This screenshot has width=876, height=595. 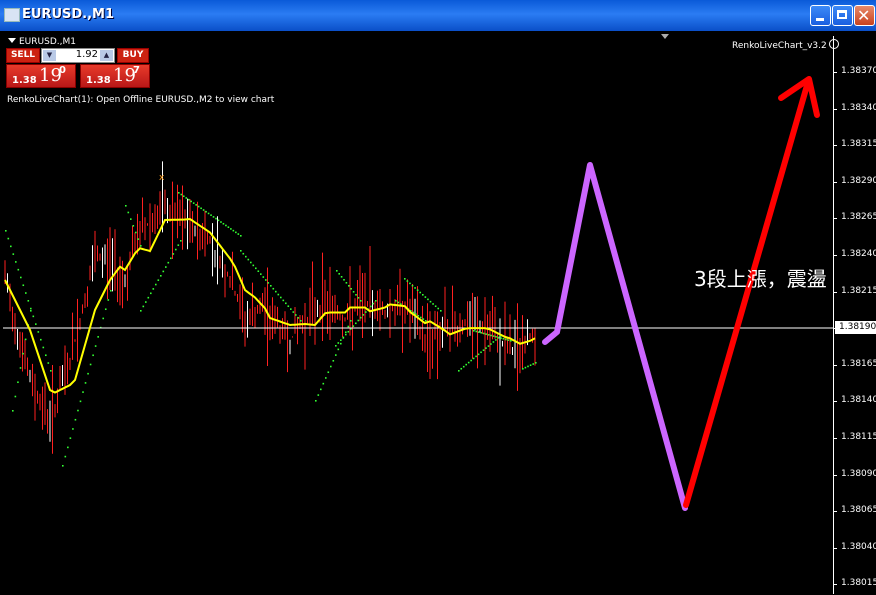 What do you see at coordinates (41, 76) in the screenshot?
I see `sell-quote: 1.38 19 0` at bounding box center [41, 76].